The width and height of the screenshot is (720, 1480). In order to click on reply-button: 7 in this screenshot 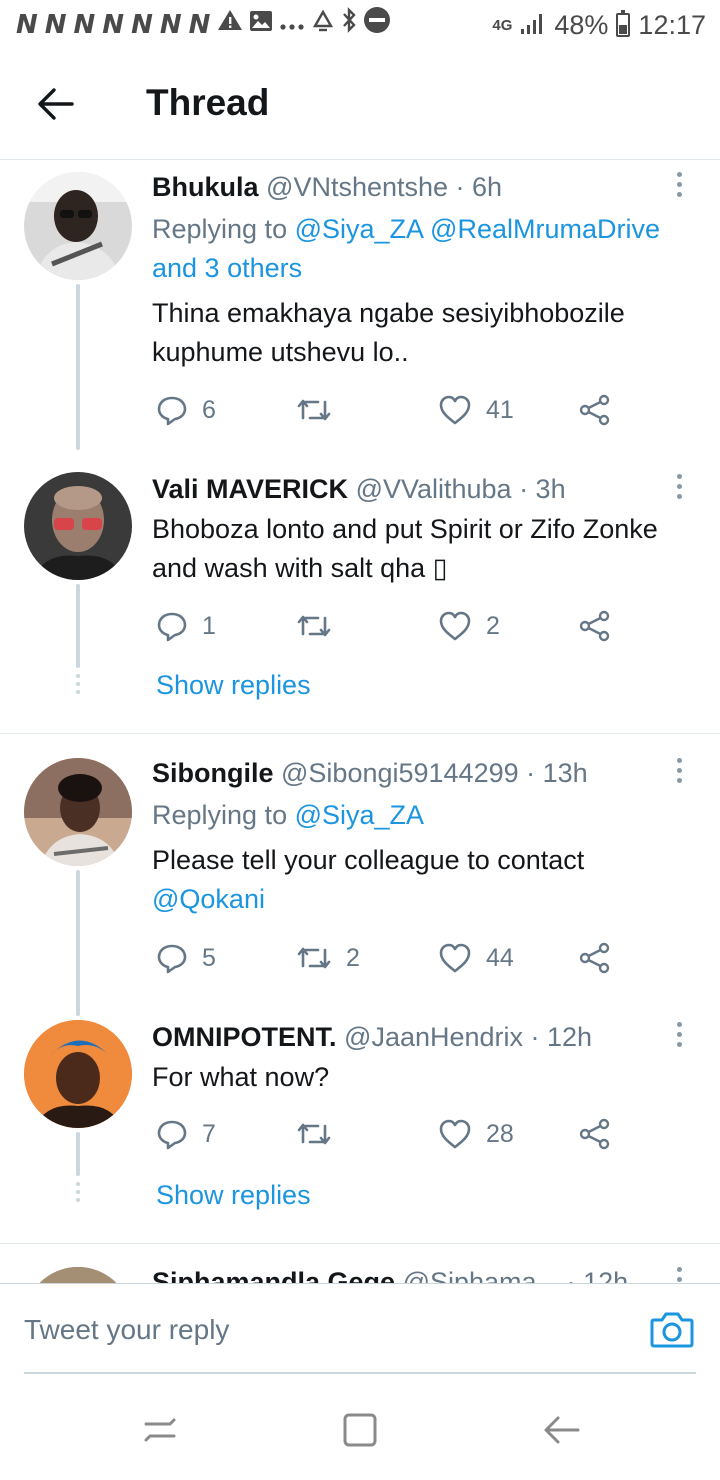, I will do `click(186, 1134)`.